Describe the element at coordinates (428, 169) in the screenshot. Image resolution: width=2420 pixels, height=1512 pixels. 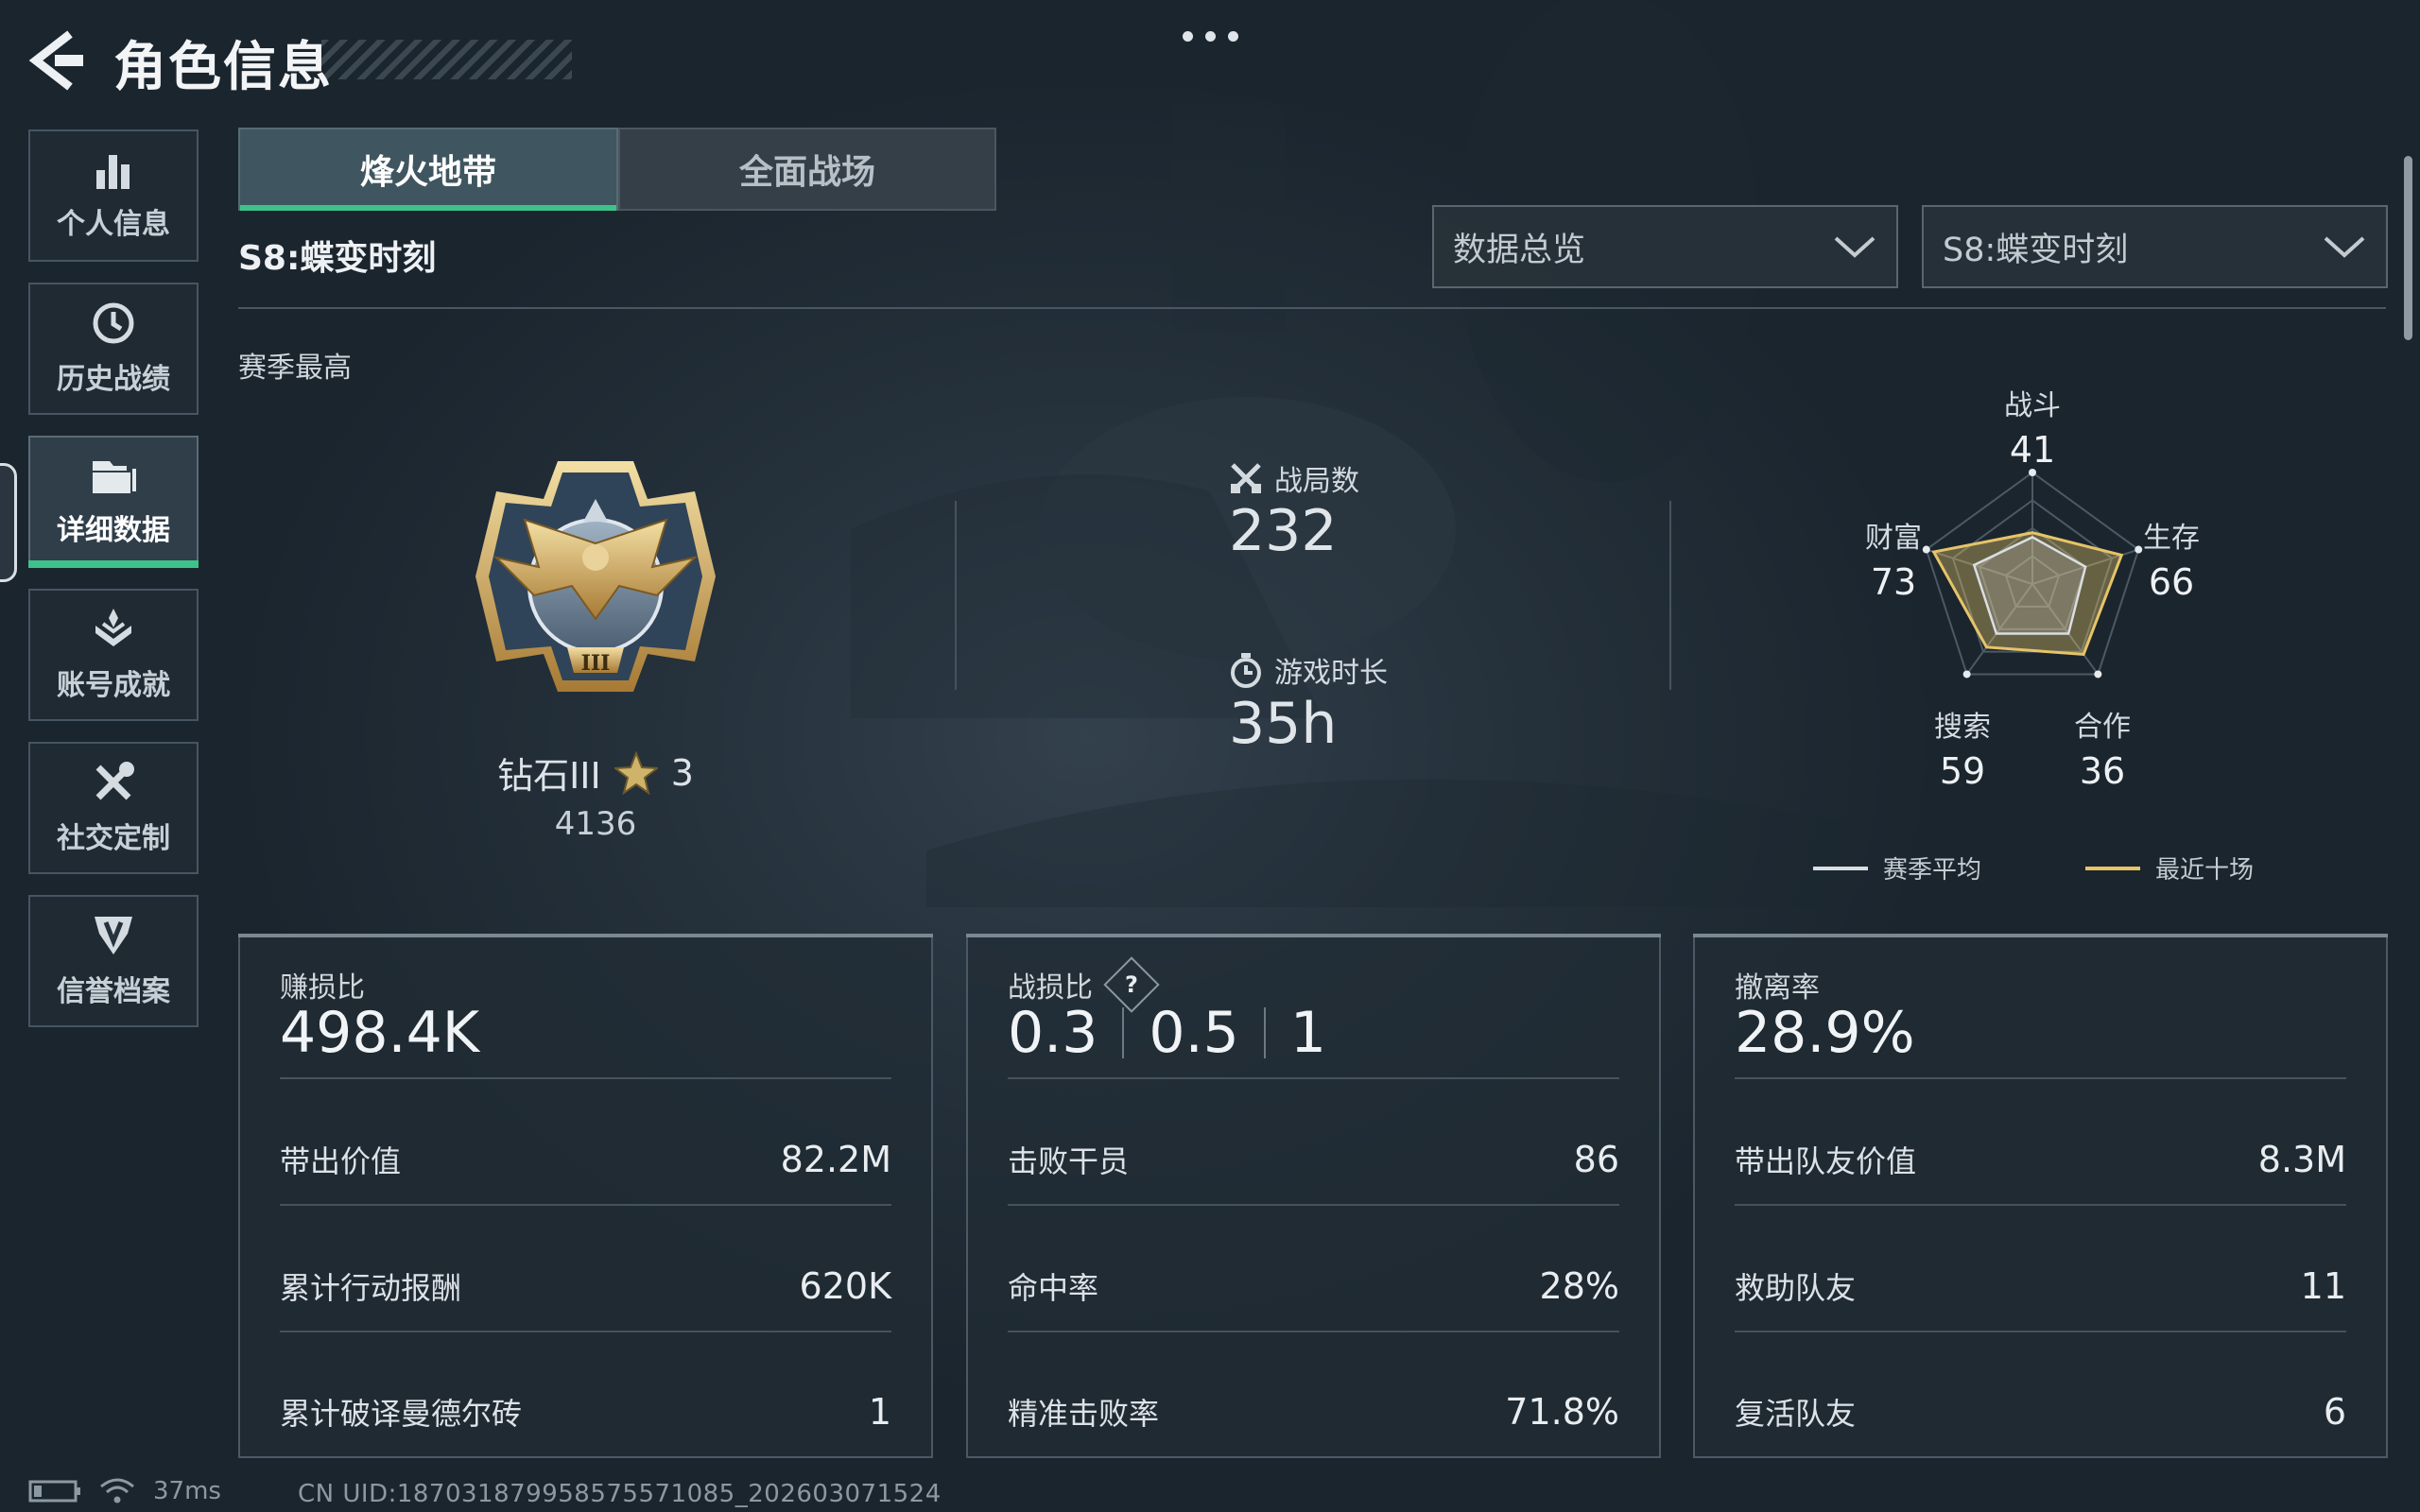
I see `tab-beacon-zone: 烽火地带` at that location.